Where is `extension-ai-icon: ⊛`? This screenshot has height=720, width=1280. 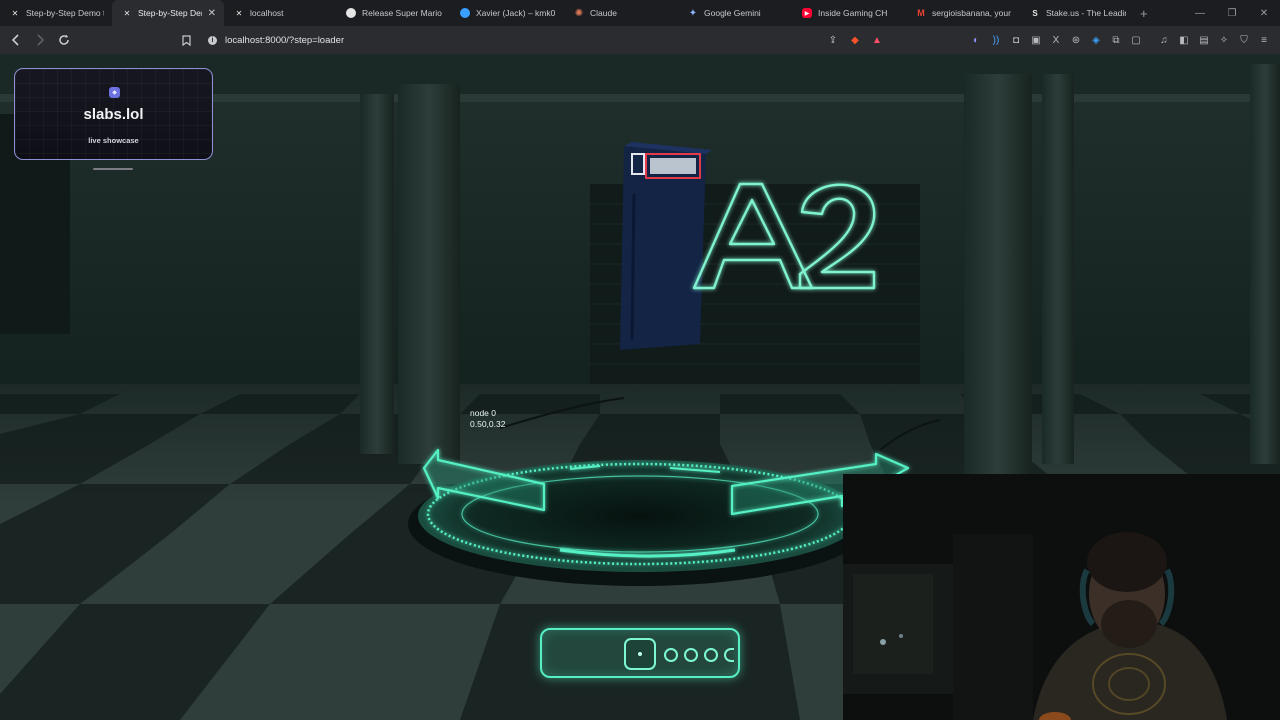 extension-ai-icon: ⊛ is located at coordinates (1076, 40).